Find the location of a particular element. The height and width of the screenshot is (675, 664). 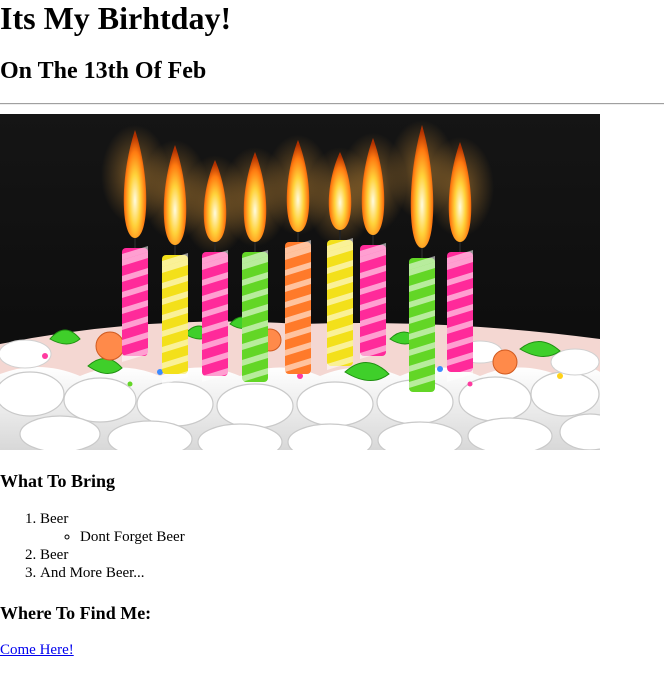

sub-list: Dont Forget Beer is located at coordinates (112, 537).